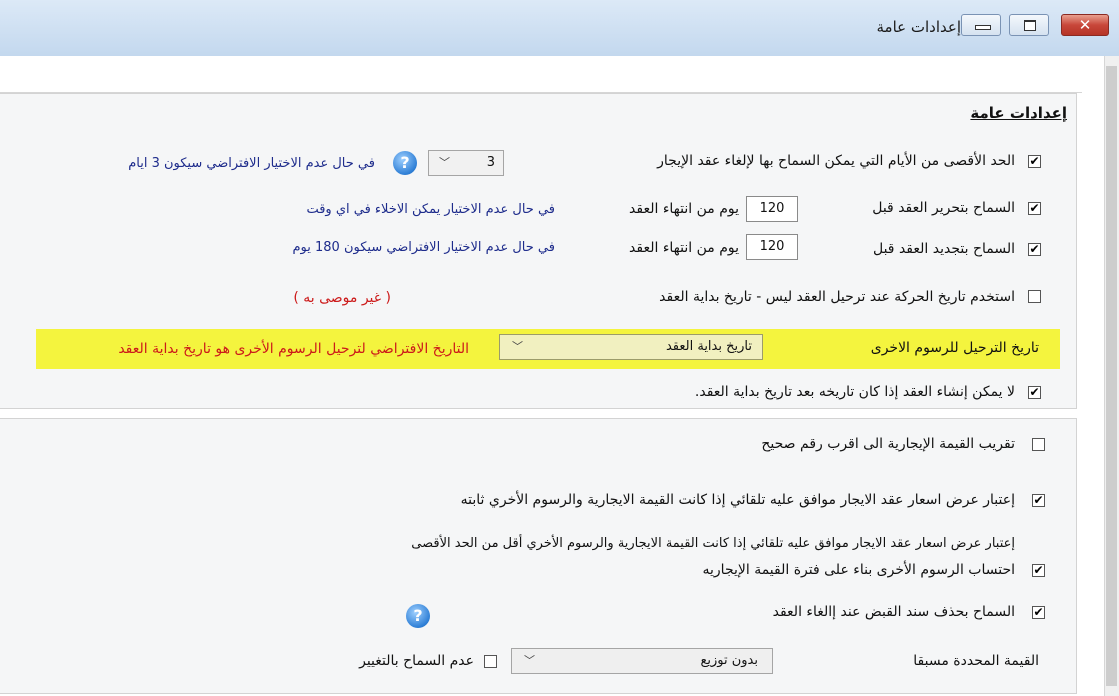 This screenshot has height=696, width=1119. I want to click on close-icon: ✕, so click(1085, 25).